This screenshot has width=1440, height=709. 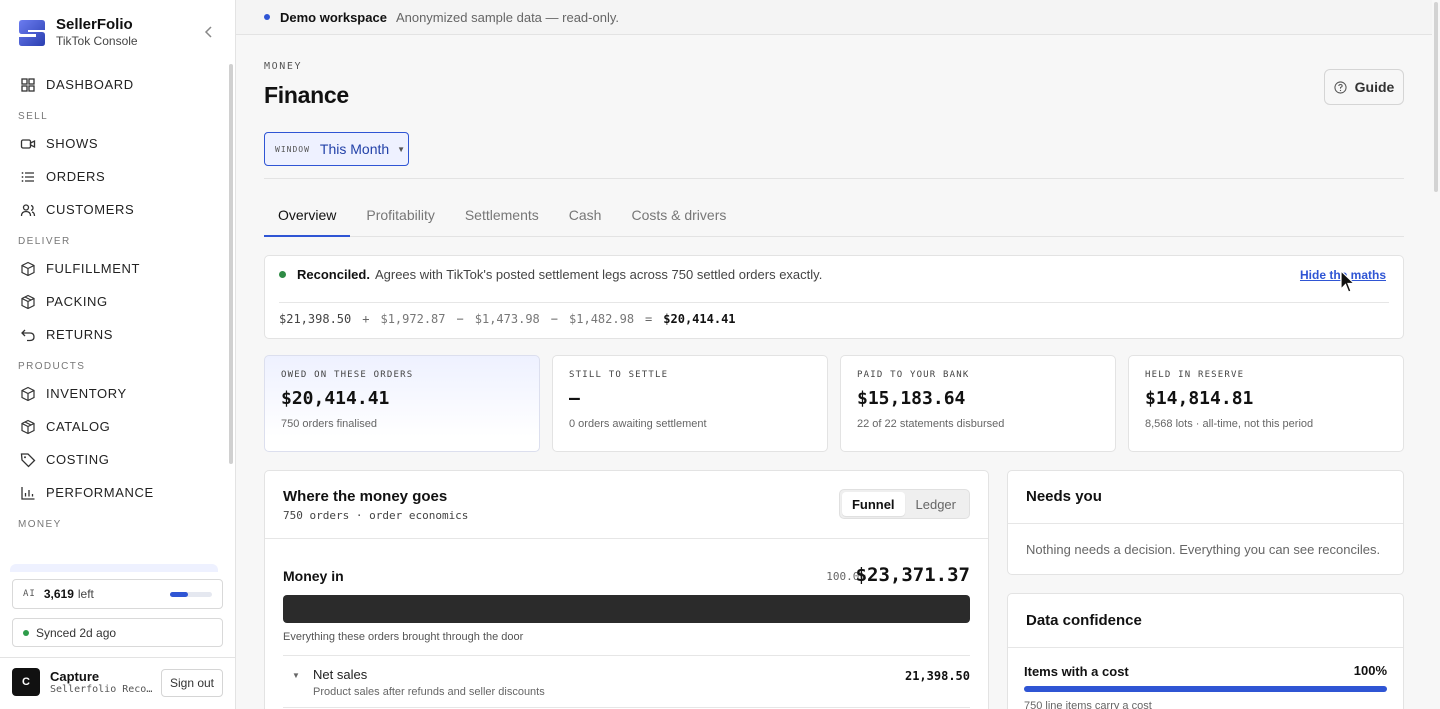 I want to click on kpi-sub: 0 orders awaiting settlement, so click(x=638, y=424).